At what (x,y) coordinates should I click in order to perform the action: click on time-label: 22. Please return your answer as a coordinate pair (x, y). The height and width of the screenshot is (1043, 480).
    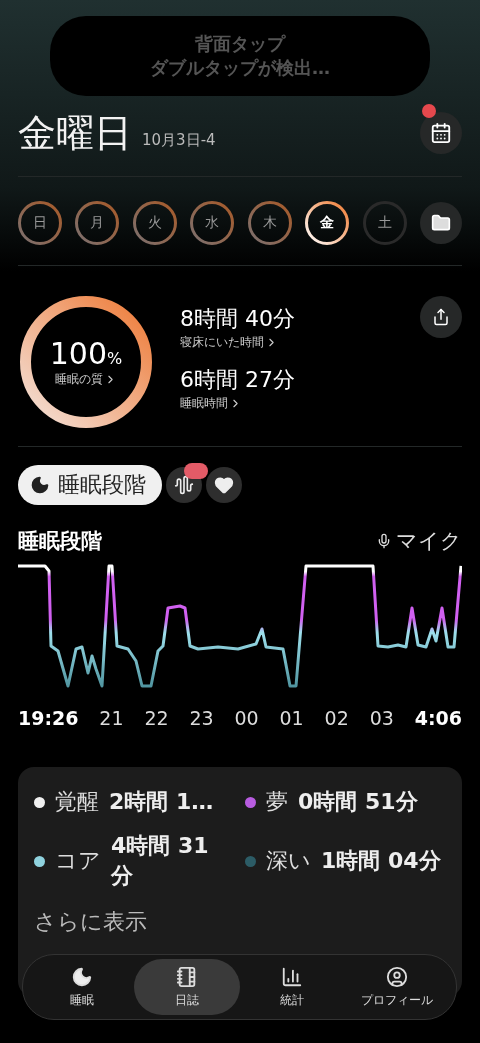
    Looking at the image, I should click on (156, 718).